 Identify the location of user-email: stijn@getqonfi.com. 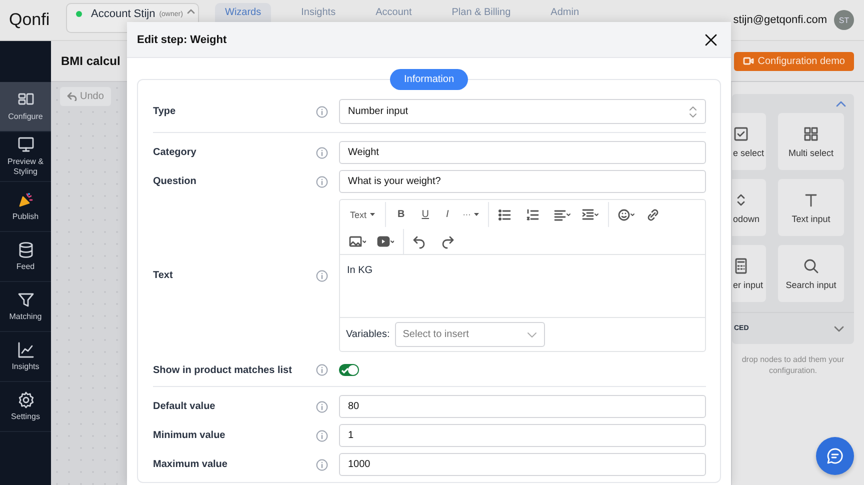
(780, 20).